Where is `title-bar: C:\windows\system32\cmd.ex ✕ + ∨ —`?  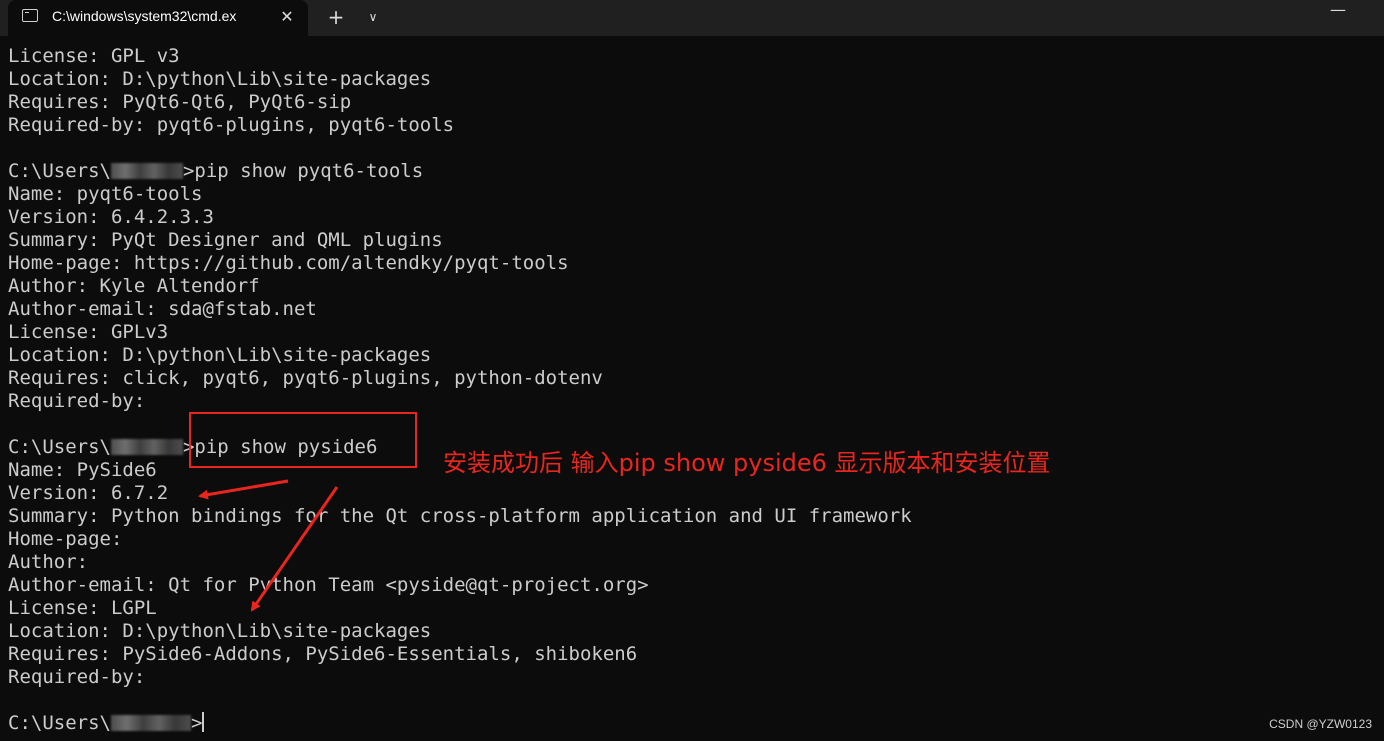
title-bar: C:\windows\system32\cmd.ex ✕ + ∨ — is located at coordinates (692, 18).